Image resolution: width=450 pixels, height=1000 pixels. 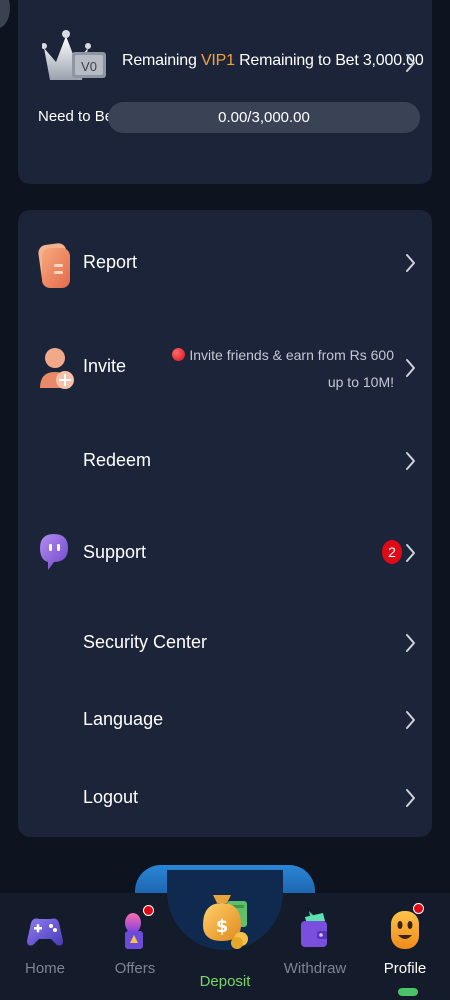 What do you see at coordinates (225, 981) in the screenshot?
I see `nav-label-deposit: Deposit` at bounding box center [225, 981].